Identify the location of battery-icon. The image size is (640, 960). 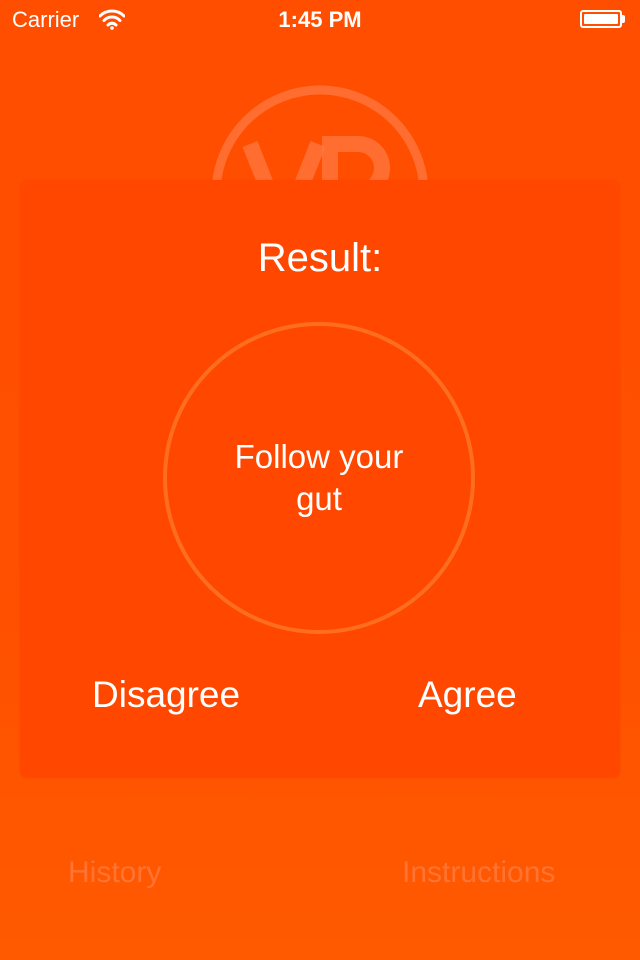
(603, 19).